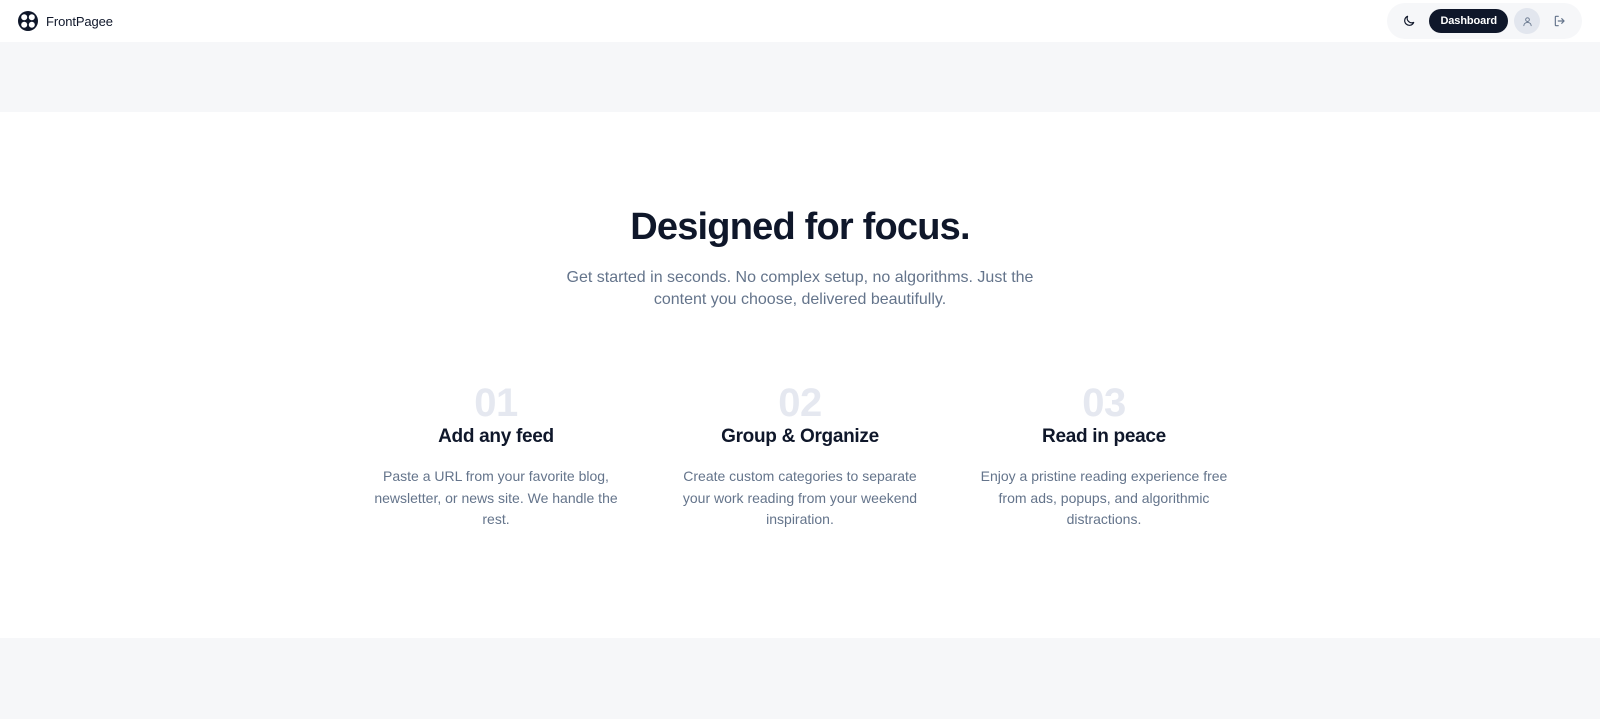 This screenshot has width=1600, height=719. I want to click on dashboard-button: Dashboard, so click(1468, 21).